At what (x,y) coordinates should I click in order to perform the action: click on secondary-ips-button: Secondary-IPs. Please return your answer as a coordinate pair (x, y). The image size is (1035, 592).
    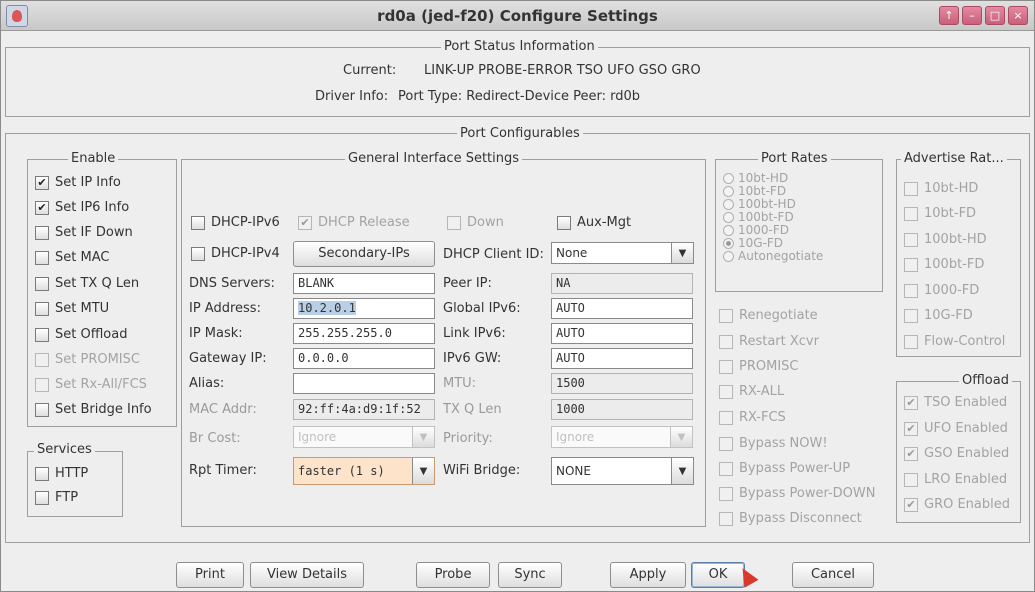
    Looking at the image, I should click on (364, 254).